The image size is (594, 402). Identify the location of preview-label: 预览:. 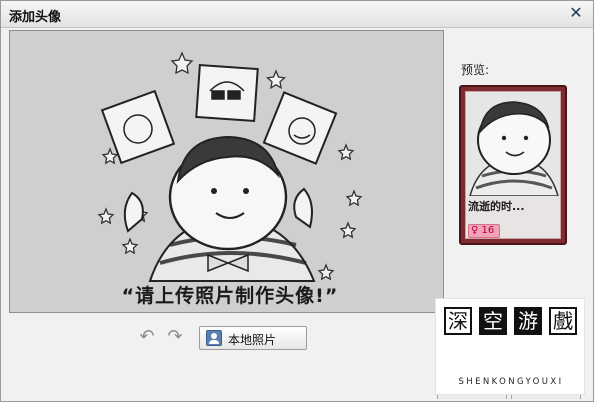
(475, 70).